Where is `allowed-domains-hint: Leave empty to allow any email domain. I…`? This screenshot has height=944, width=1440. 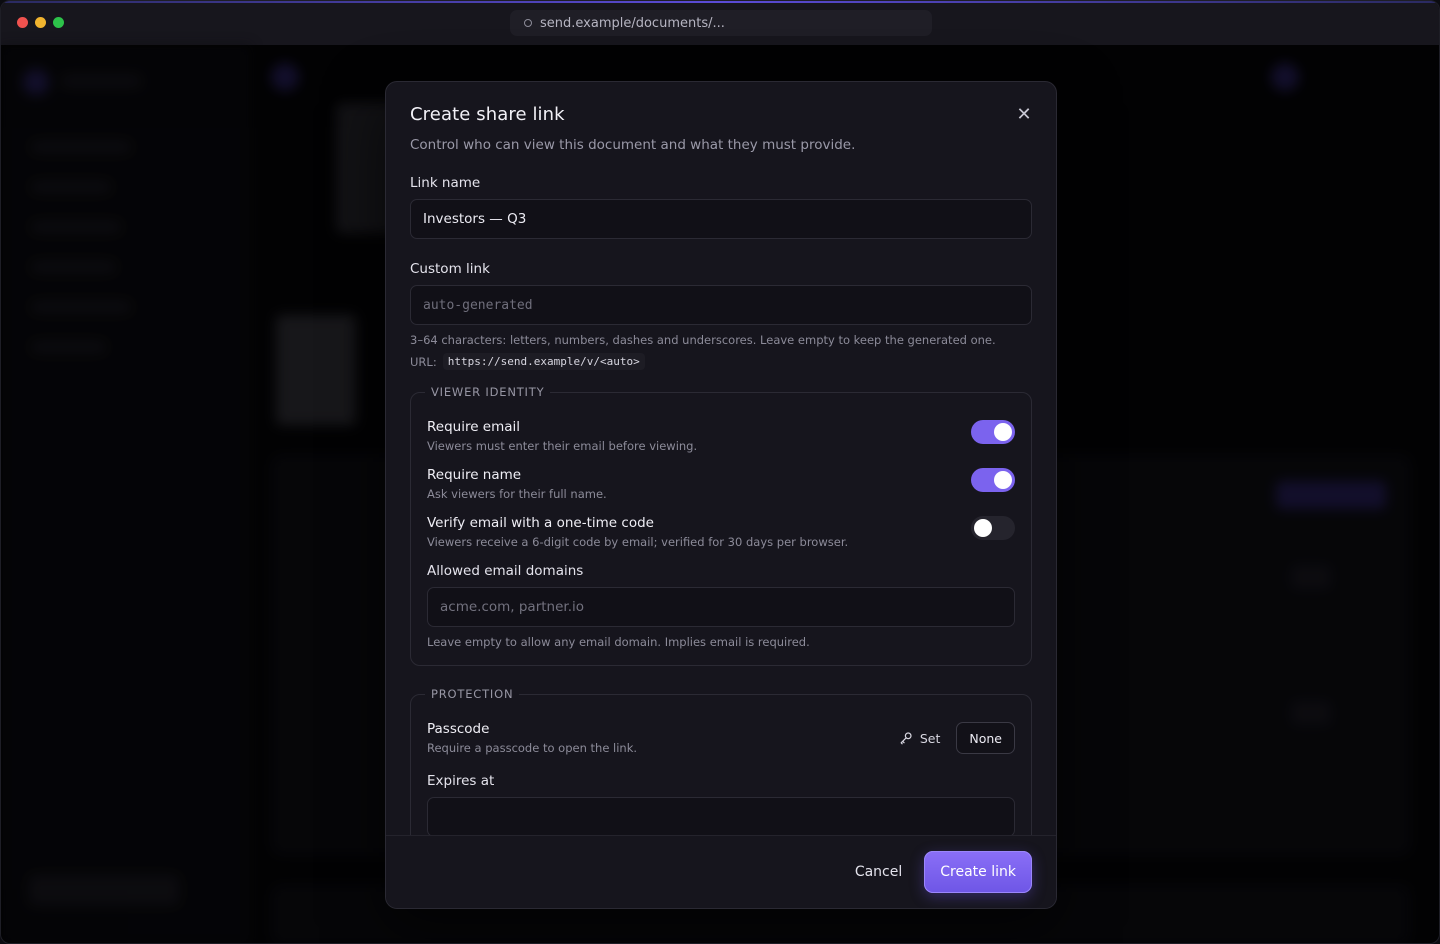
allowed-domains-hint: Leave empty to allow any email domain. I… is located at coordinates (618, 642).